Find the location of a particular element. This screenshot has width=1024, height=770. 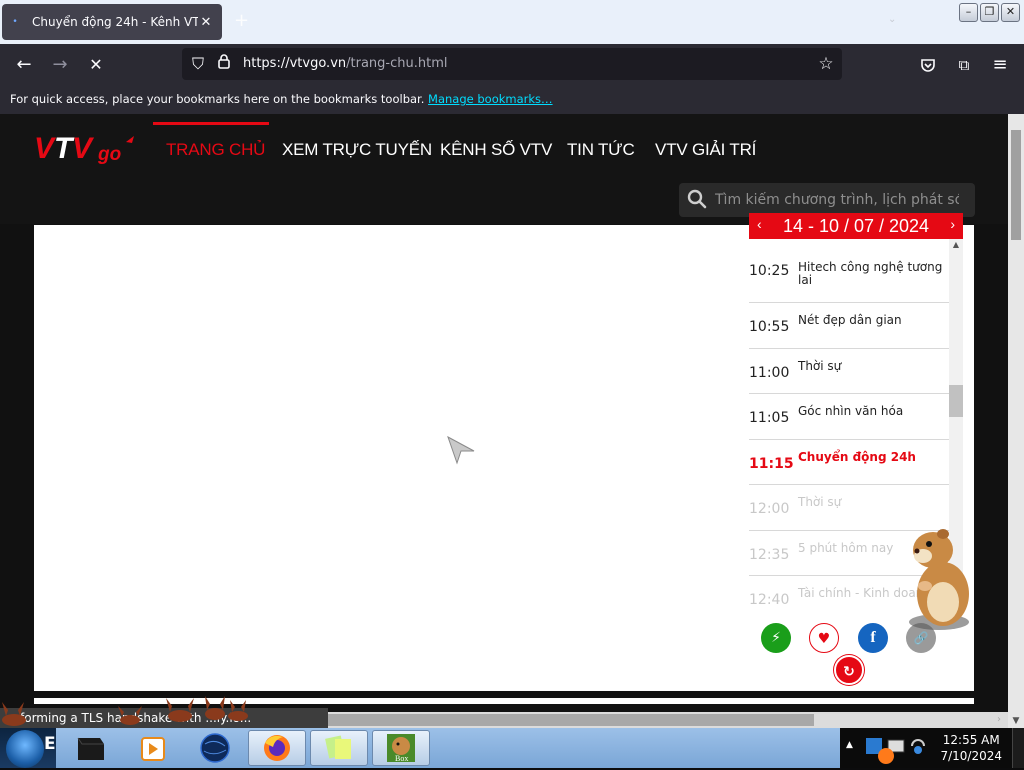

schedule-scroll-thumb is located at coordinates (956, 401).